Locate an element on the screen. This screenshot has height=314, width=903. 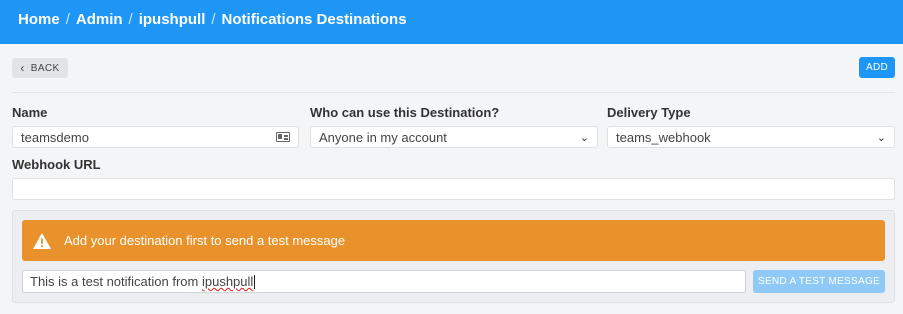
delivery-type-select: teams_webhook ⌄ is located at coordinates (751, 137).